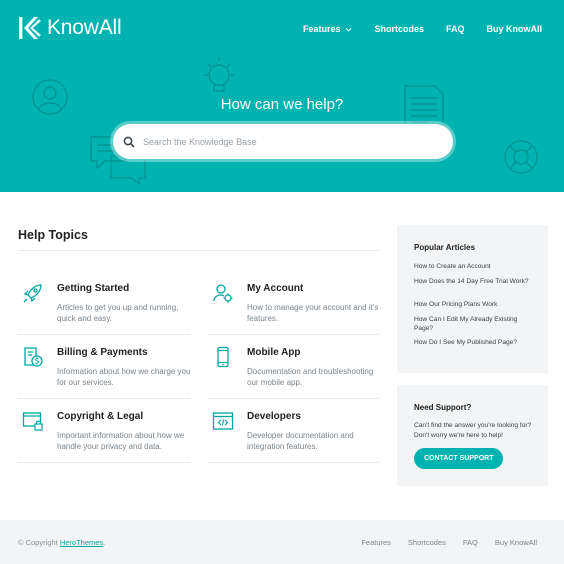  Describe the element at coordinates (443, 407) in the screenshot. I see `need-support-title: Need Support?` at that location.